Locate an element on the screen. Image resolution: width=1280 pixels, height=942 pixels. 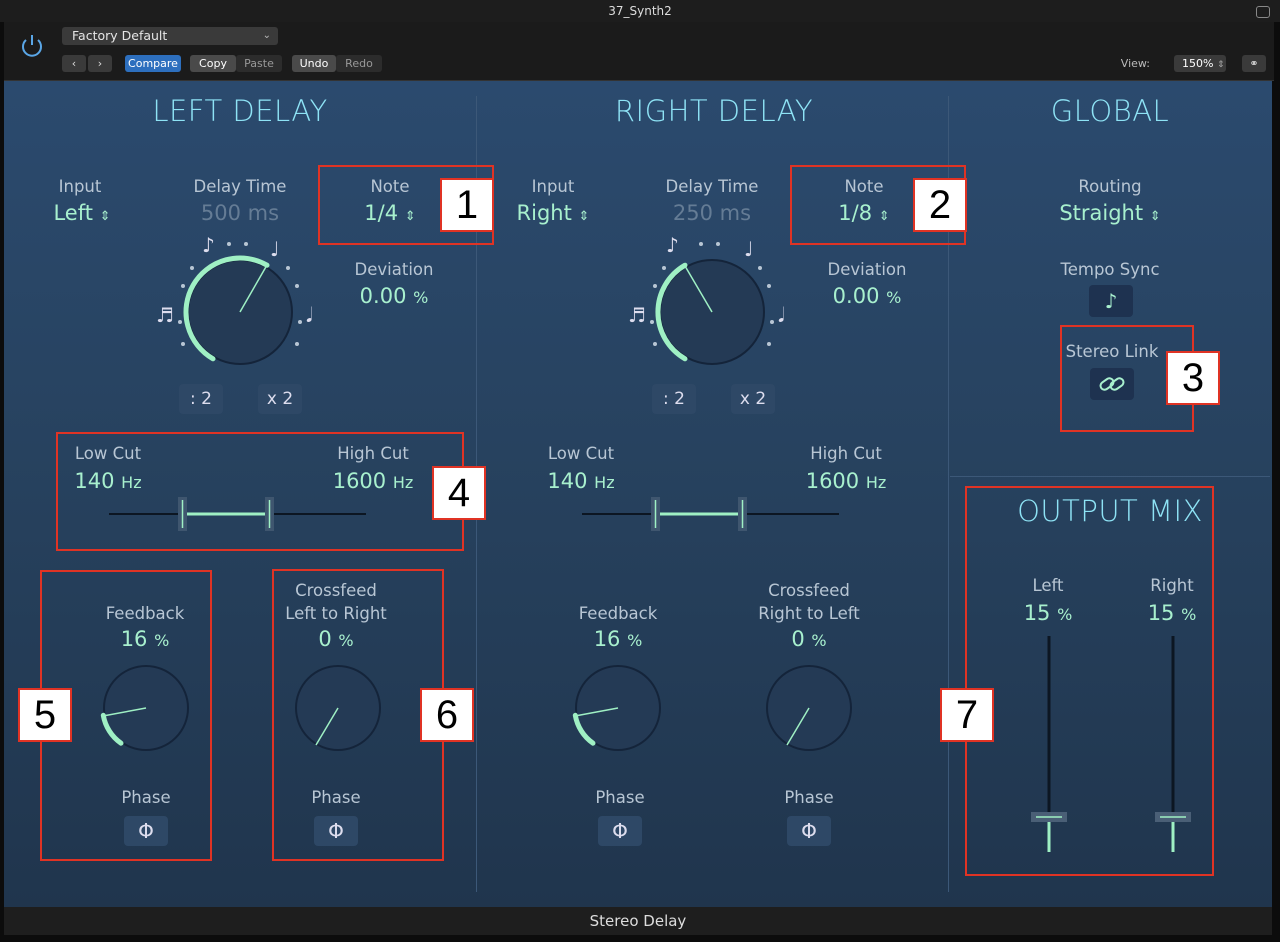
left-input-value: Left is located at coordinates (73, 213).